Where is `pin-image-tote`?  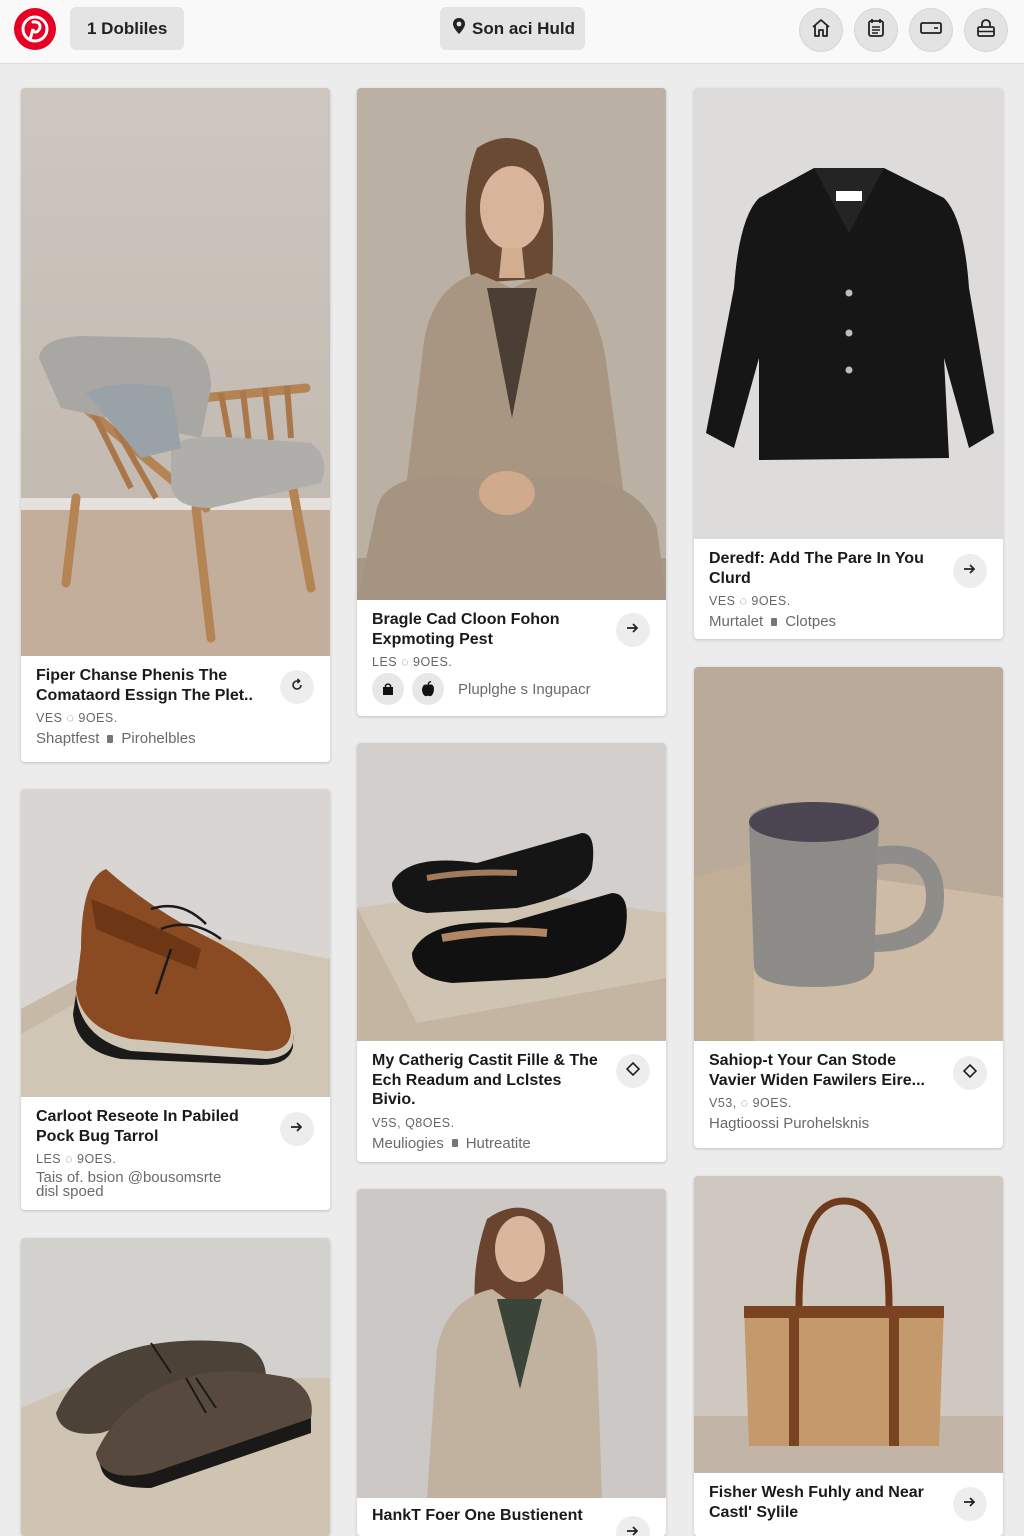 pin-image-tote is located at coordinates (848, 1324).